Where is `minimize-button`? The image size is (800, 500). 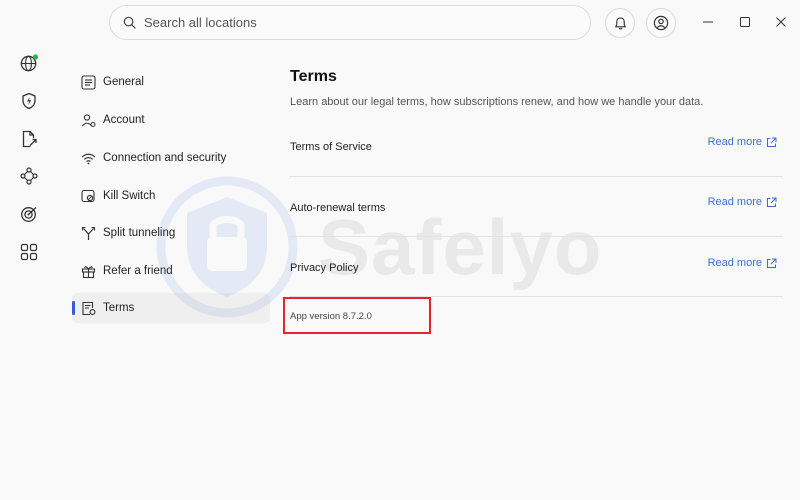 minimize-button is located at coordinates (708, 22).